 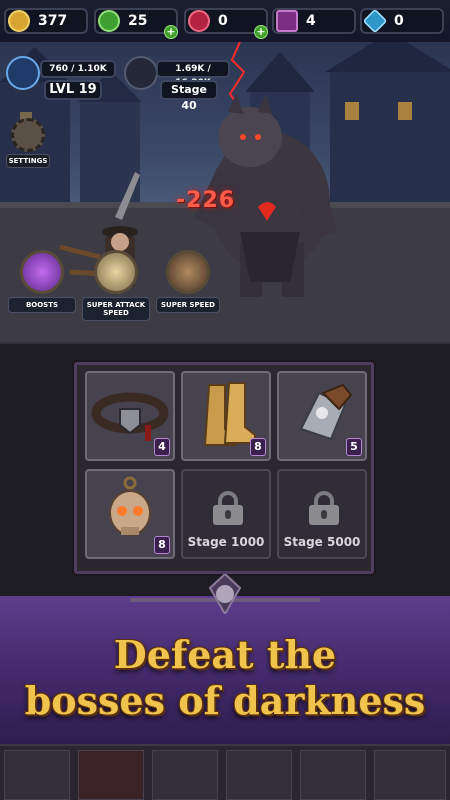 What do you see at coordinates (193, 74) in the screenshot?
I see `boss-hp-bar: 1.69K / 16.20K` at bounding box center [193, 74].